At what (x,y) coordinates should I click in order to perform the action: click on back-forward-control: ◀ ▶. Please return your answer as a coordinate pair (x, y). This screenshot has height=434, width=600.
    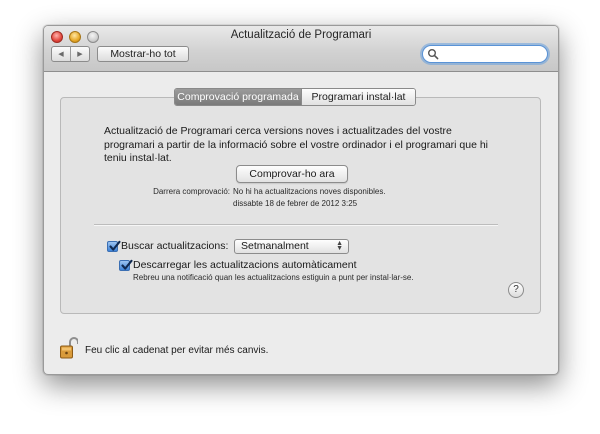
    Looking at the image, I should click on (70, 54).